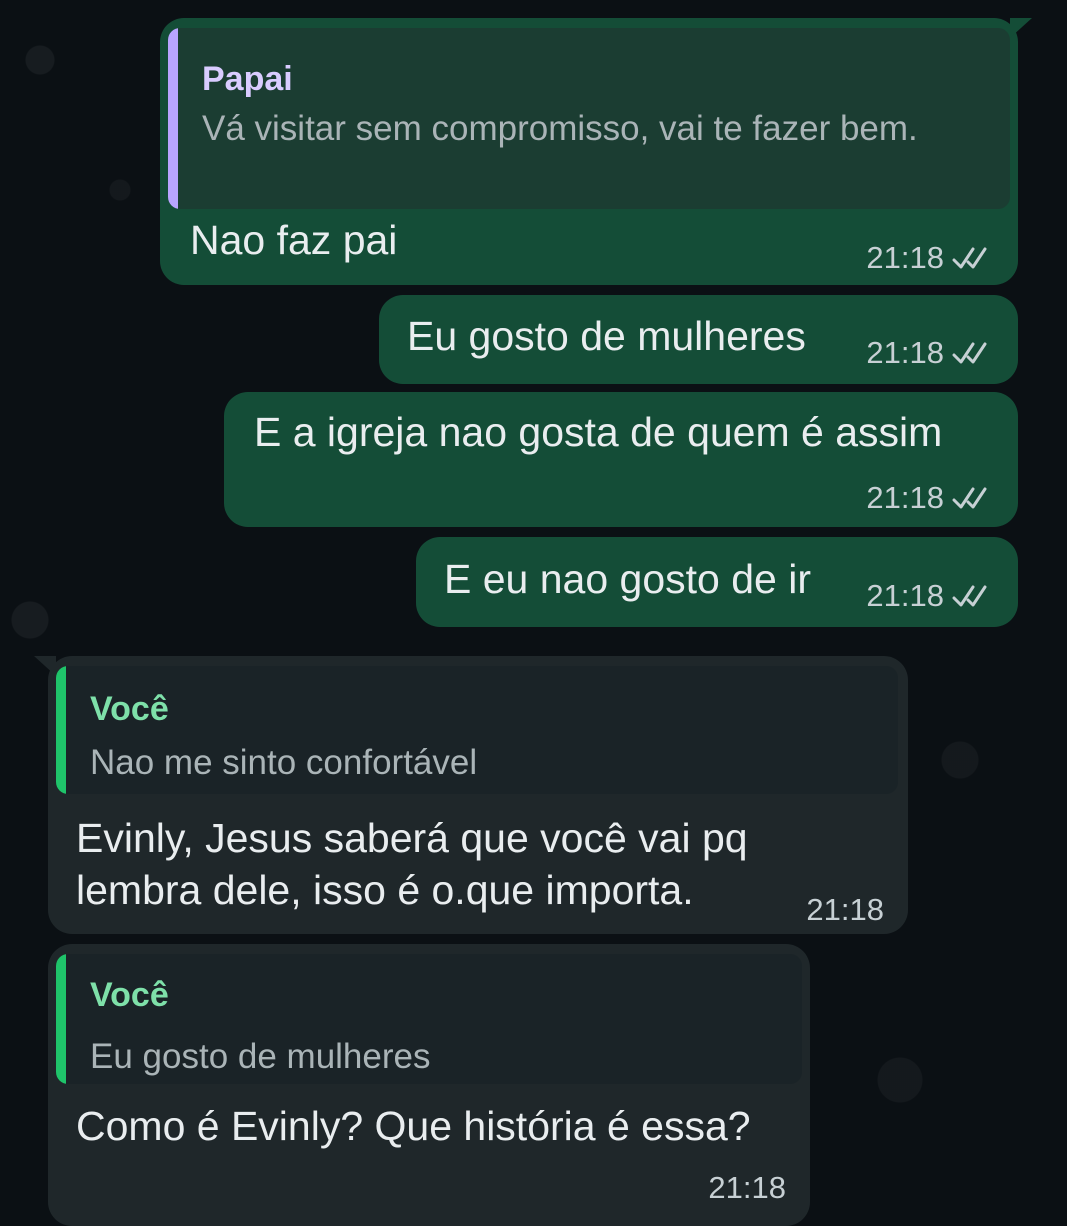 The image size is (1067, 1226). What do you see at coordinates (260, 1056) in the screenshot?
I see `quote-text: Eu gosto de mulheres` at bounding box center [260, 1056].